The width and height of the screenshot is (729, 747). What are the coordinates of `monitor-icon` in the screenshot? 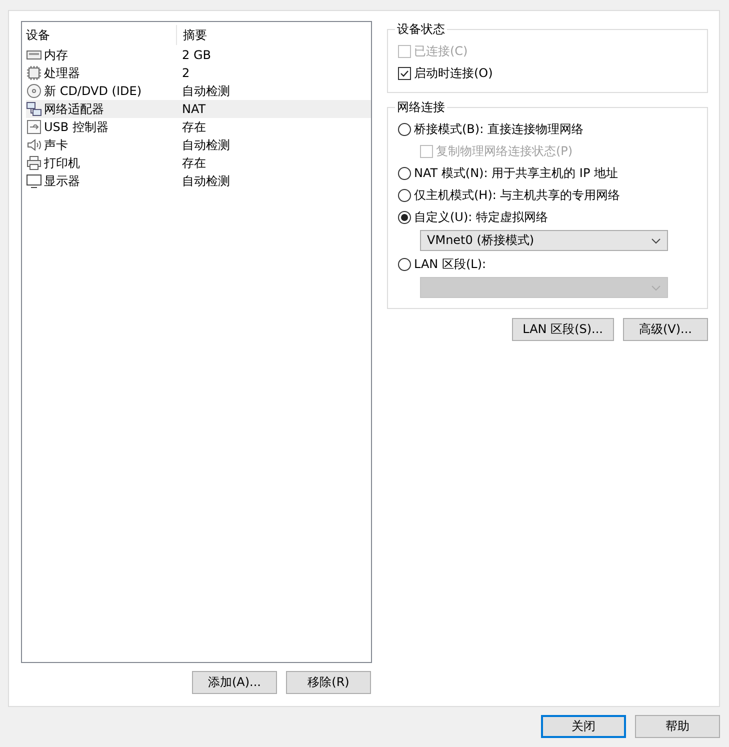 It's located at (34, 181).